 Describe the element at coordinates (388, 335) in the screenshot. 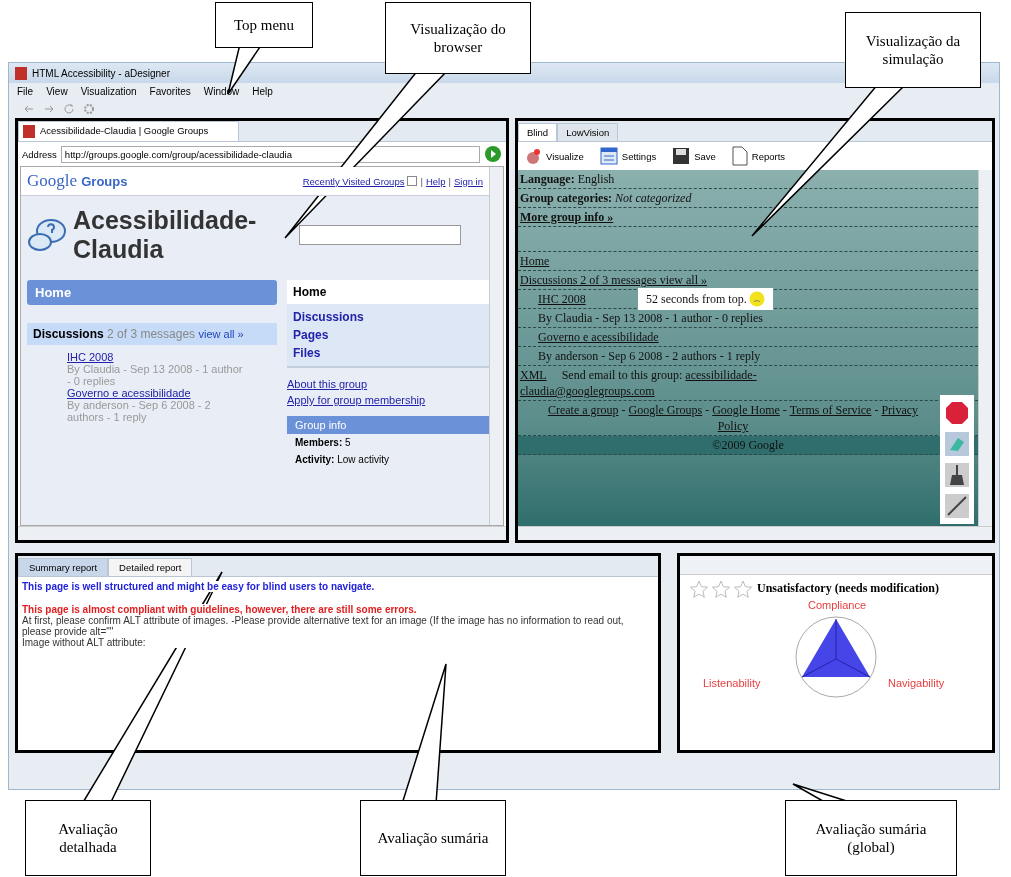

I see `nav-item: Pages` at that location.